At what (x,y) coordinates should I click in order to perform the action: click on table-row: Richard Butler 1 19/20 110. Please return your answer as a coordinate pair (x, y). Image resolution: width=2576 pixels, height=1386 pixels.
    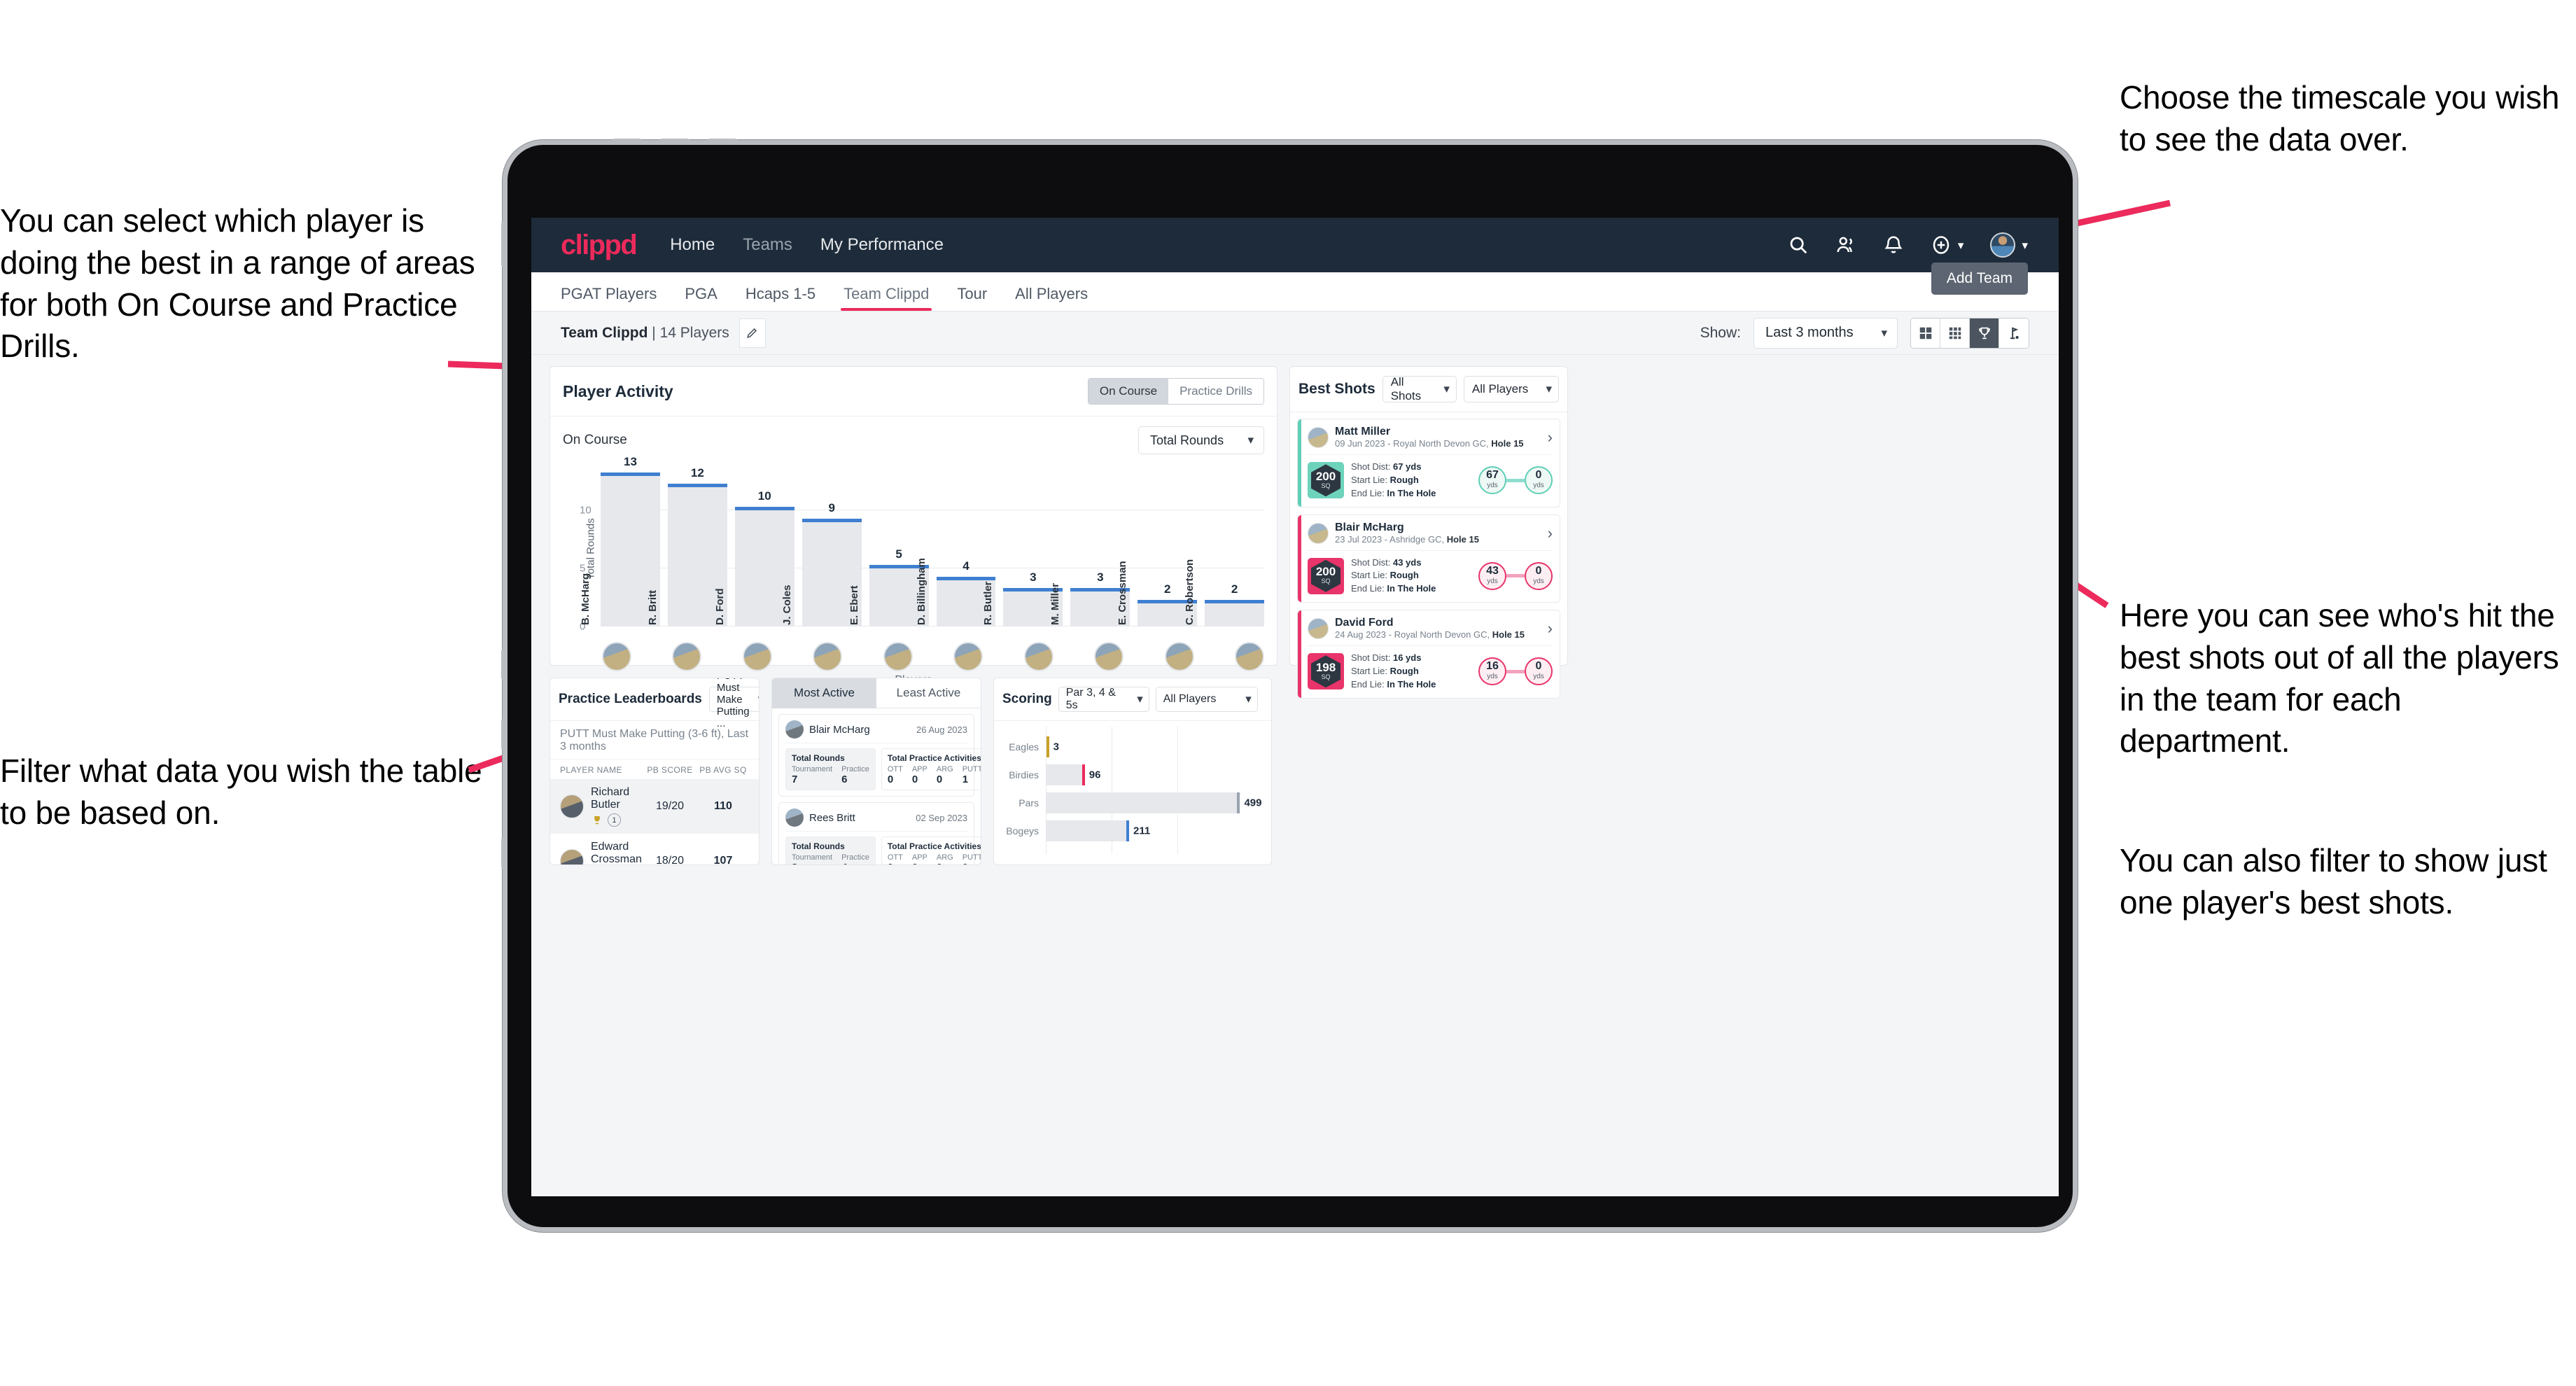
    Looking at the image, I should click on (654, 806).